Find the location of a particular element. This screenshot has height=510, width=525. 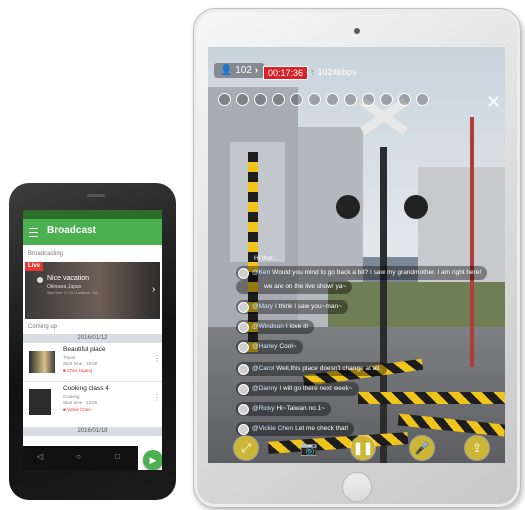

start-broadcast-button: ▶ is located at coordinates (152, 460).